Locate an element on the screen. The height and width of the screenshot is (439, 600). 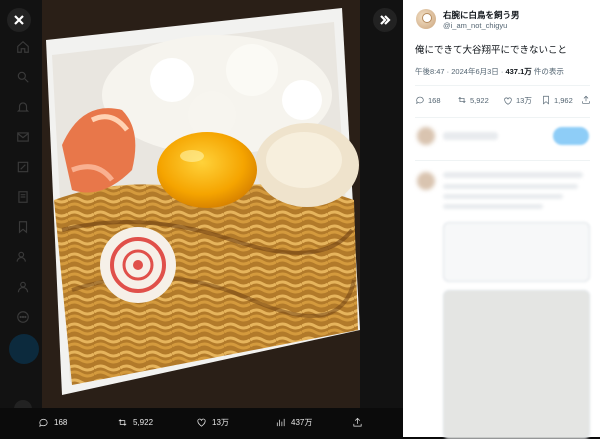
like-action: 13万 is located at coordinates (212, 422).